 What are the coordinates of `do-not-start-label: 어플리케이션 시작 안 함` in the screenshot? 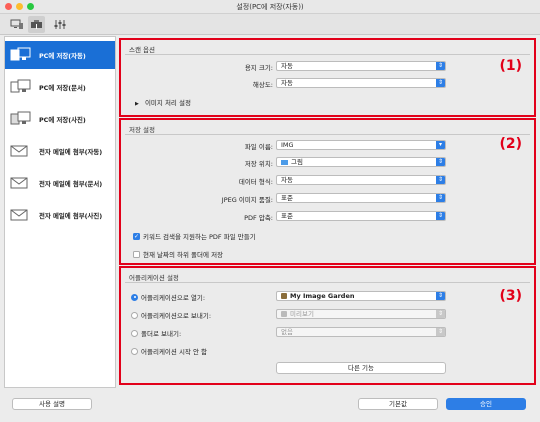 It's located at (174, 352).